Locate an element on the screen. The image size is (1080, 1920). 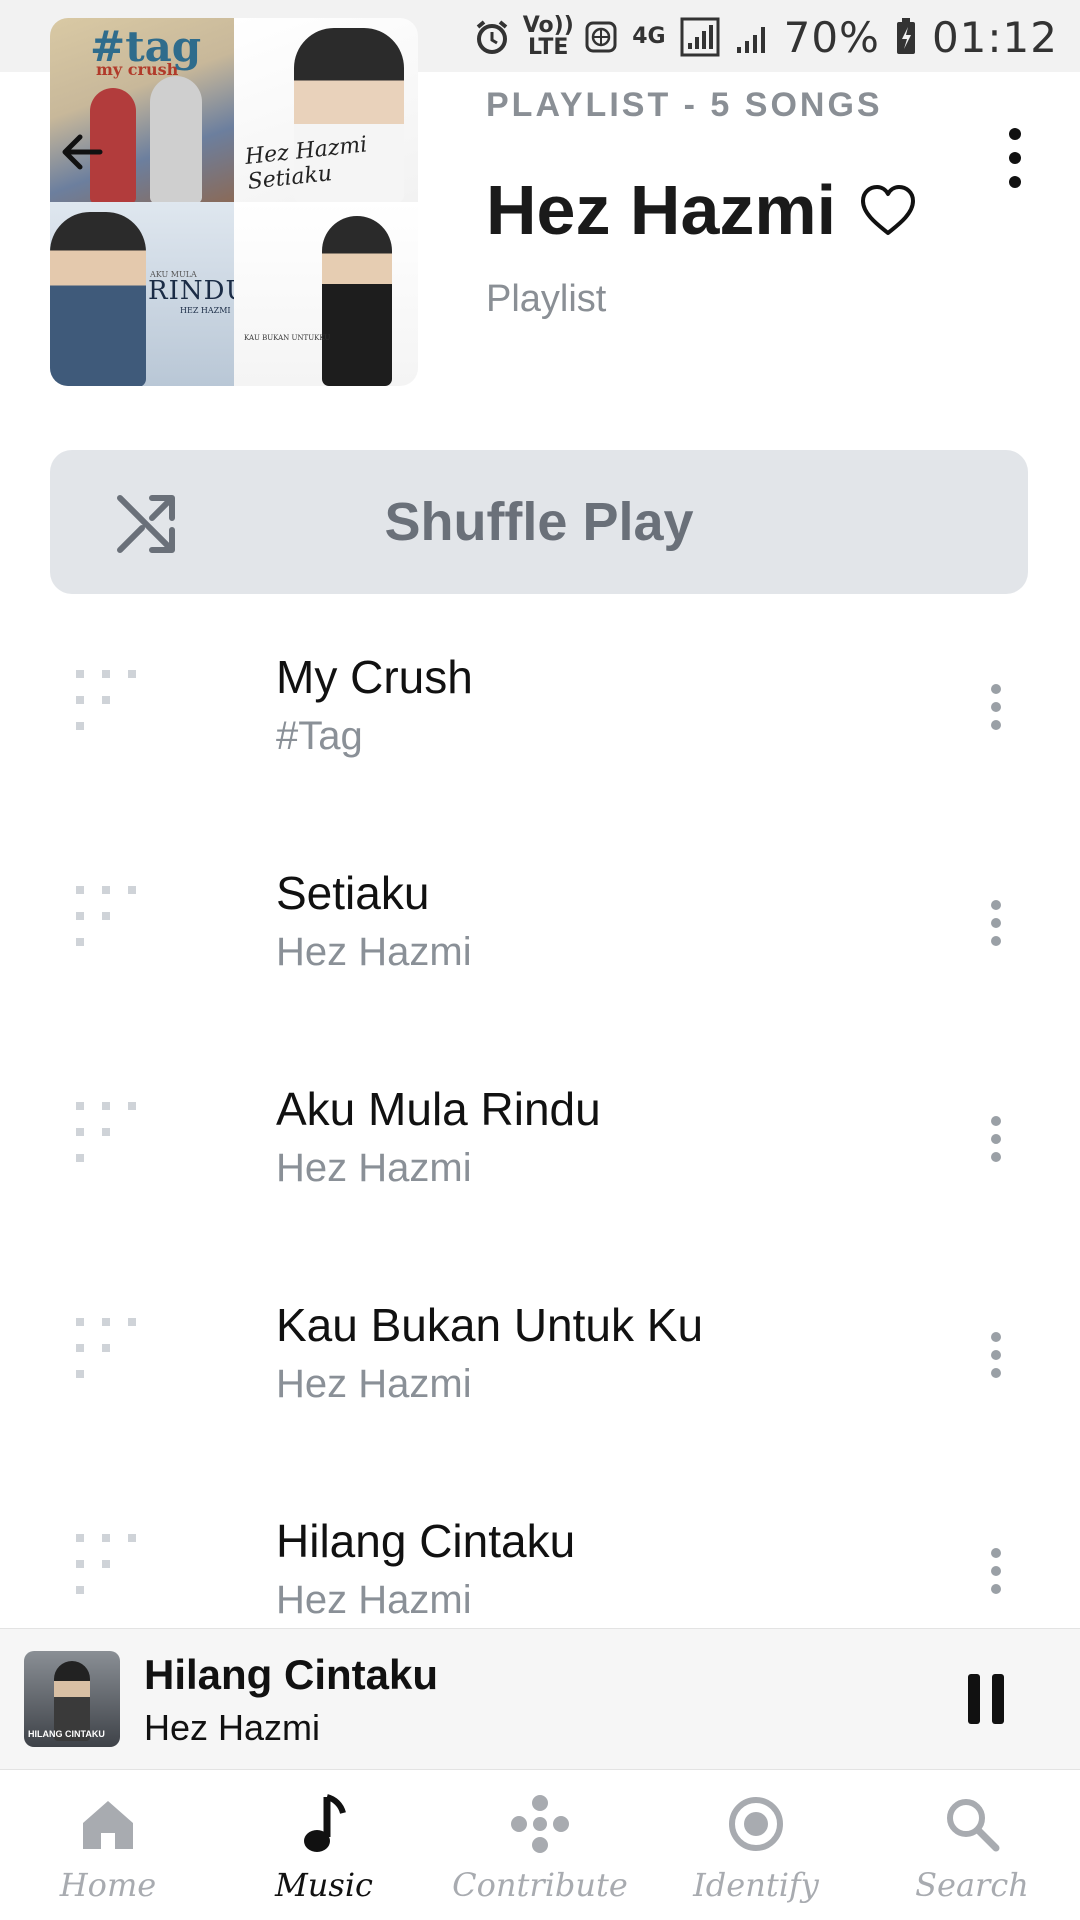
heart-icon is located at coordinates (888, 210).